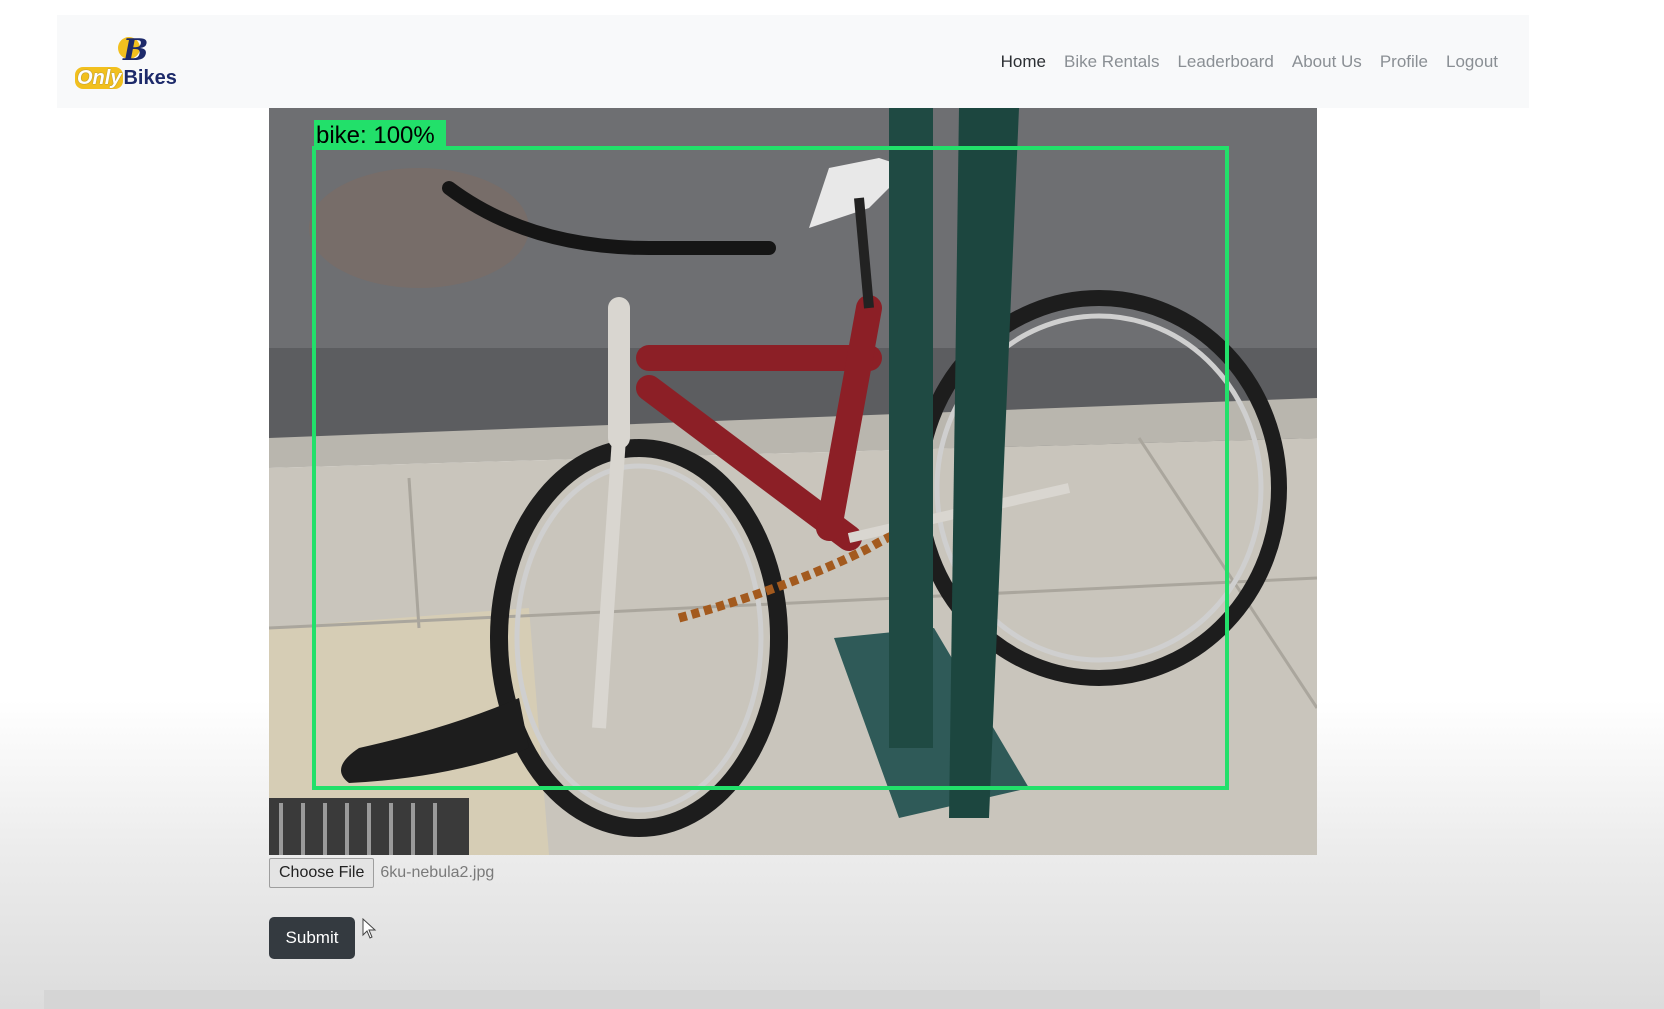 The image size is (1664, 1009). What do you see at coordinates (1327, 62) in the screenshot?
I see `nav-link-about-us: About Us` at bounding box center [1327, 62].